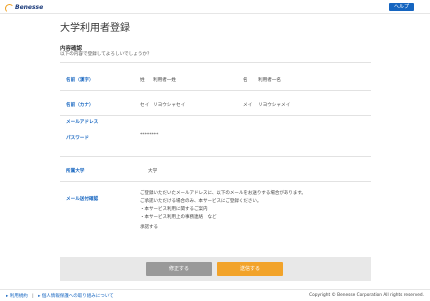 The width and height of the screenshot is (430, 301). What do you see at coordinates (223, 193) in the screenshot?
I see `consent-line: ご登録いただいたメールアドレスに、以下のメールをお送りする場合があります。` at bounding box center [223, 193].